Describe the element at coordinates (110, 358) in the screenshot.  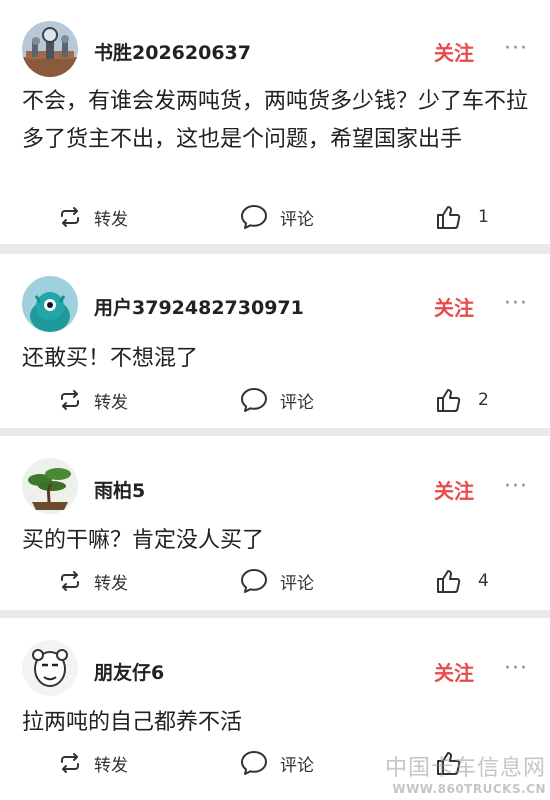
I see `comment-text: 还敢买！不想混了` at that location.